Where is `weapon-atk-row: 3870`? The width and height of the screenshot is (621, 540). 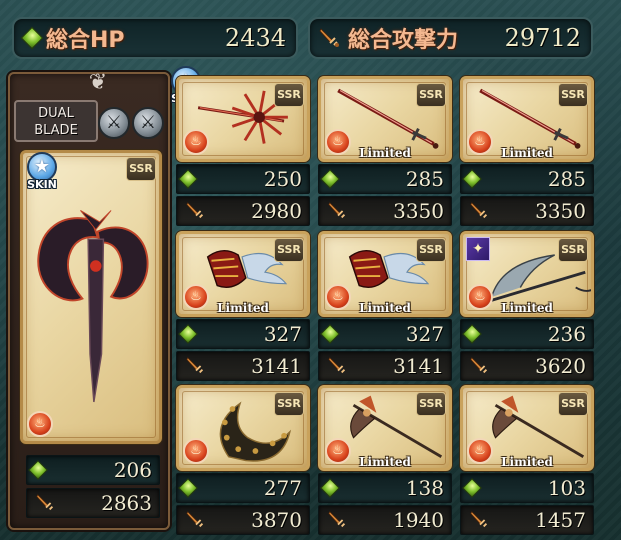 weapon-atk-row: 3870 is located at coordinates (243, 520).